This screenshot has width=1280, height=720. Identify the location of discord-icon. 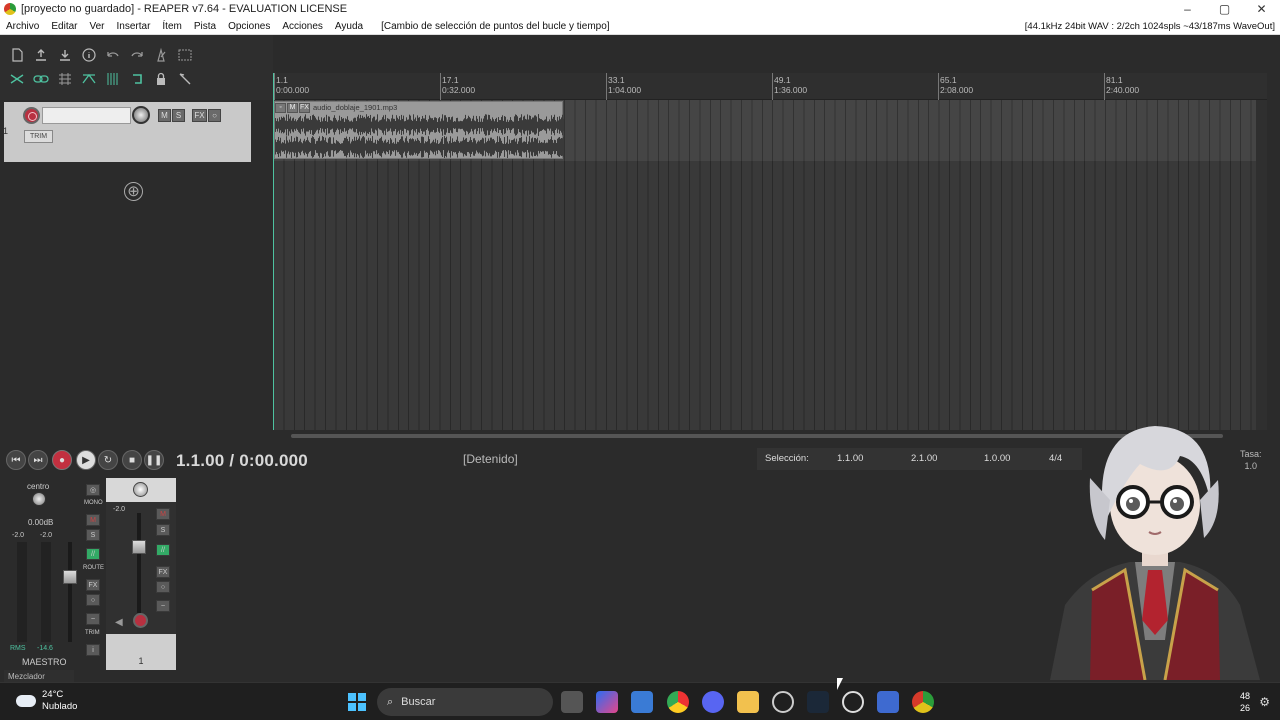
(713, 702).